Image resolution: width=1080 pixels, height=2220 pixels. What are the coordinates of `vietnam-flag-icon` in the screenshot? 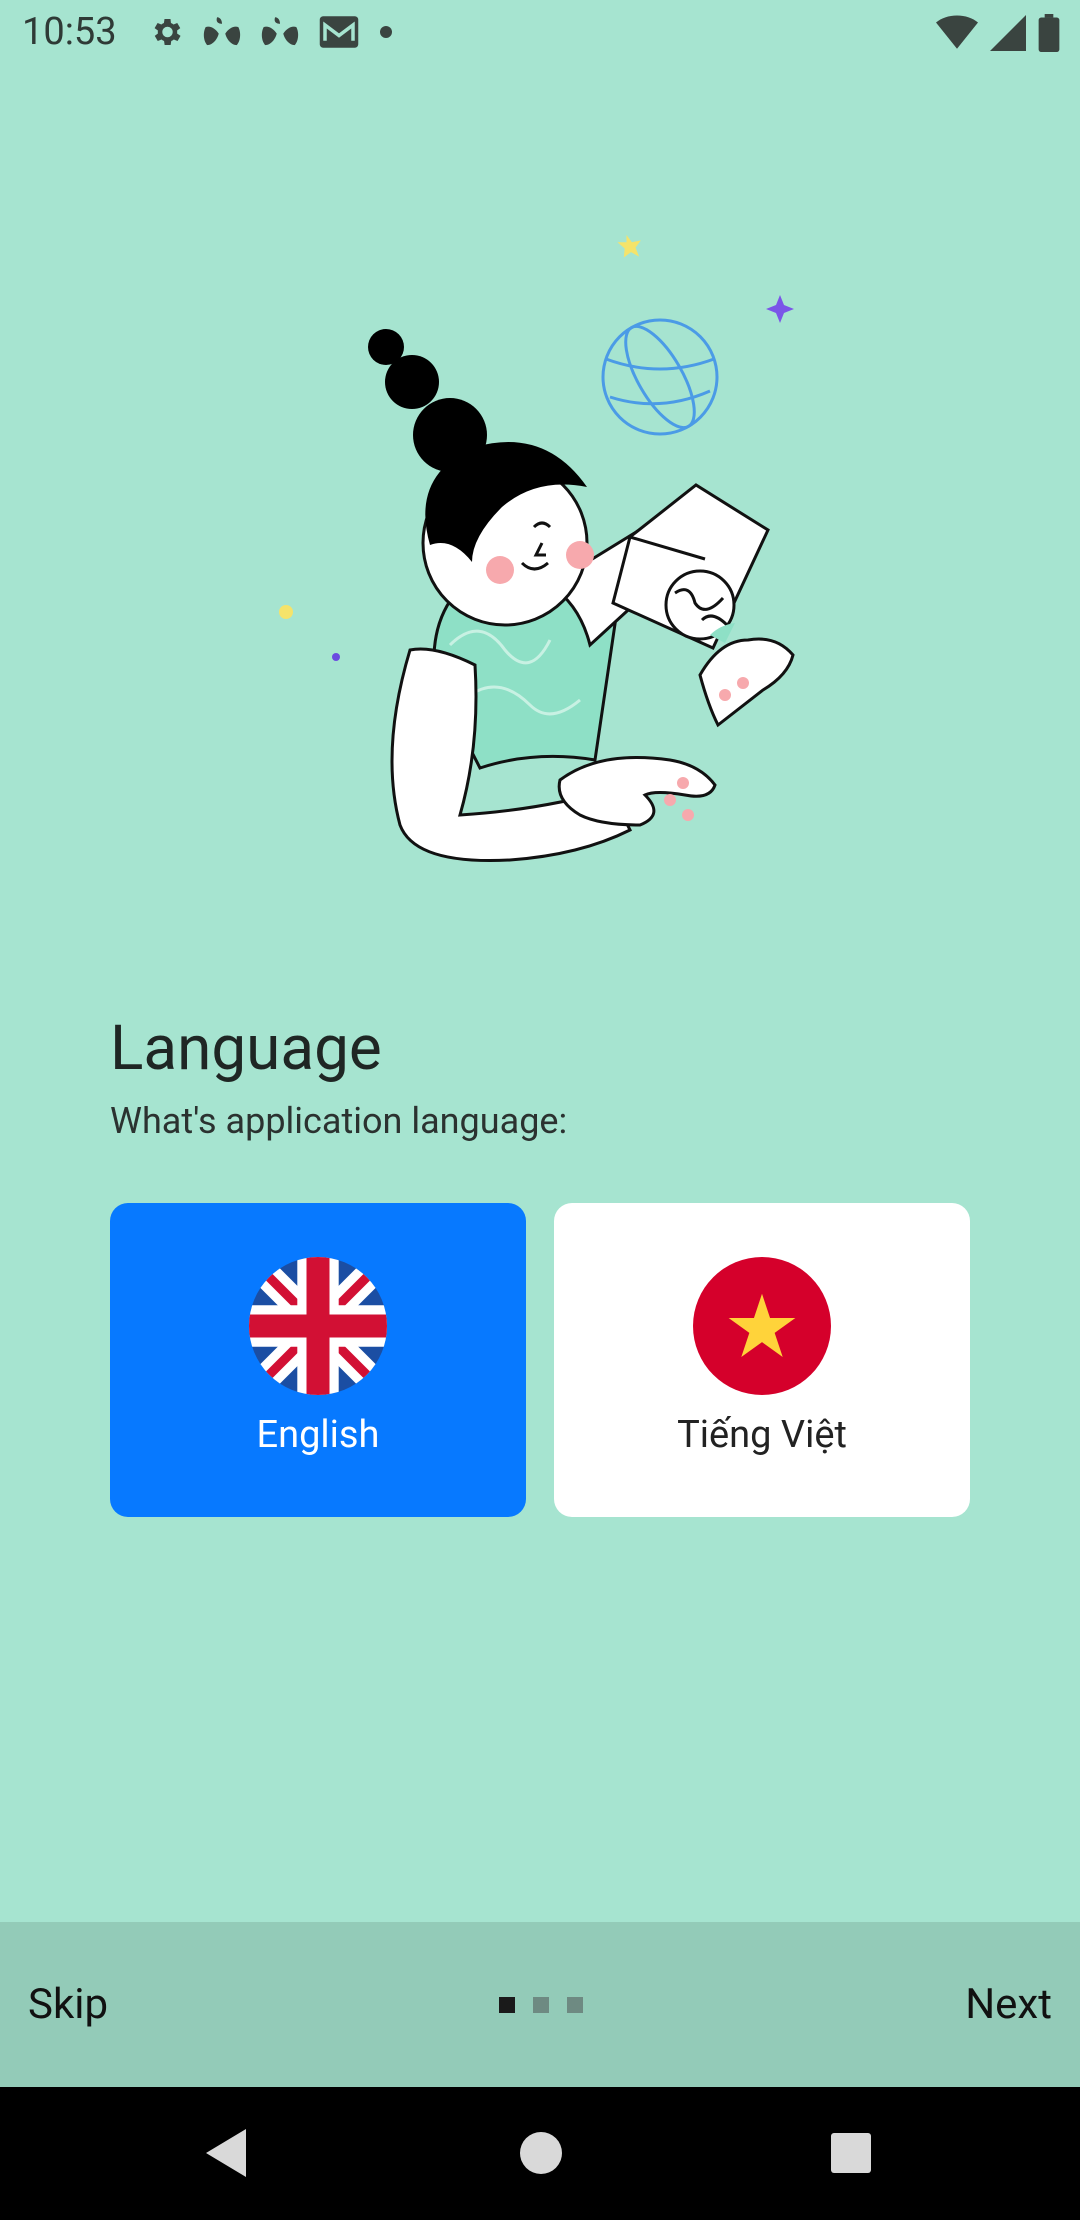 It's located at (762, 1326).